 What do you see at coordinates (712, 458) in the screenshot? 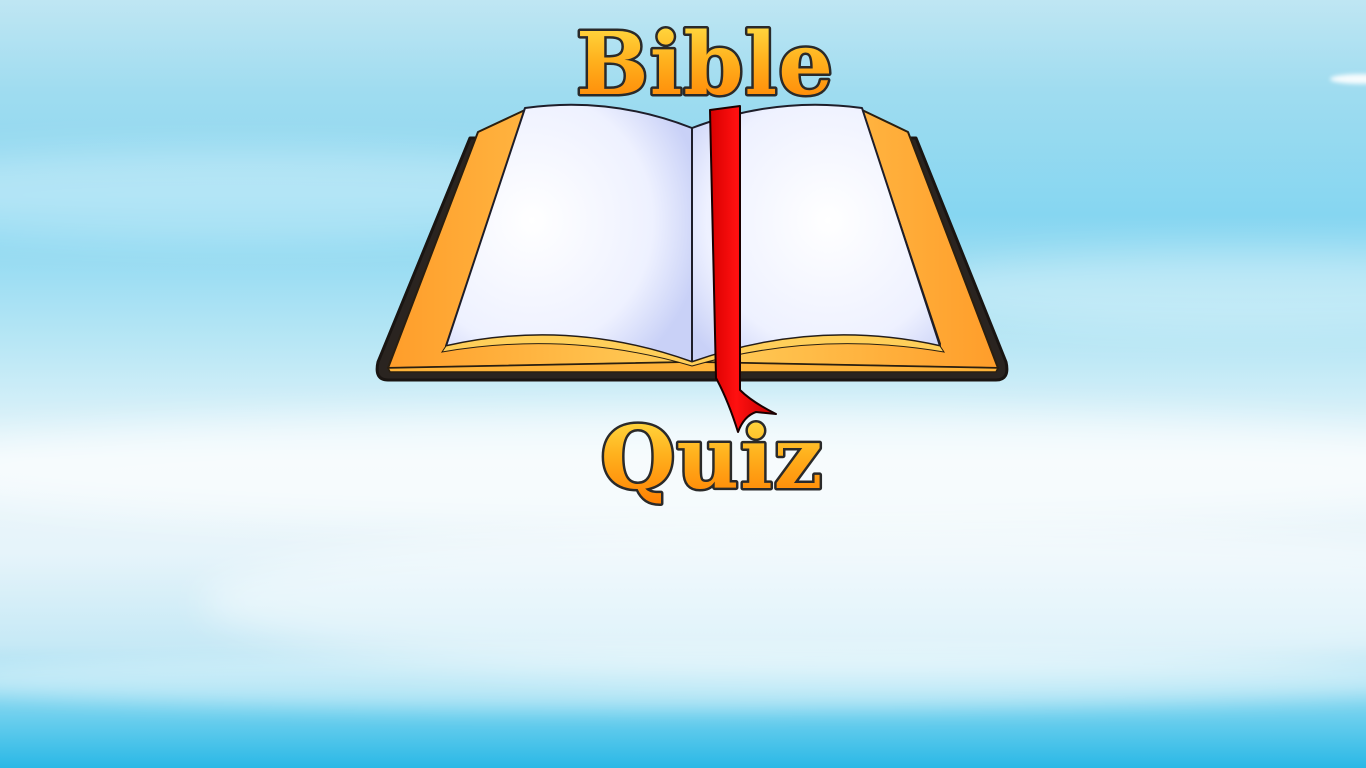
I see `title-quiz: Quiz` at bounding box center [712, 458].